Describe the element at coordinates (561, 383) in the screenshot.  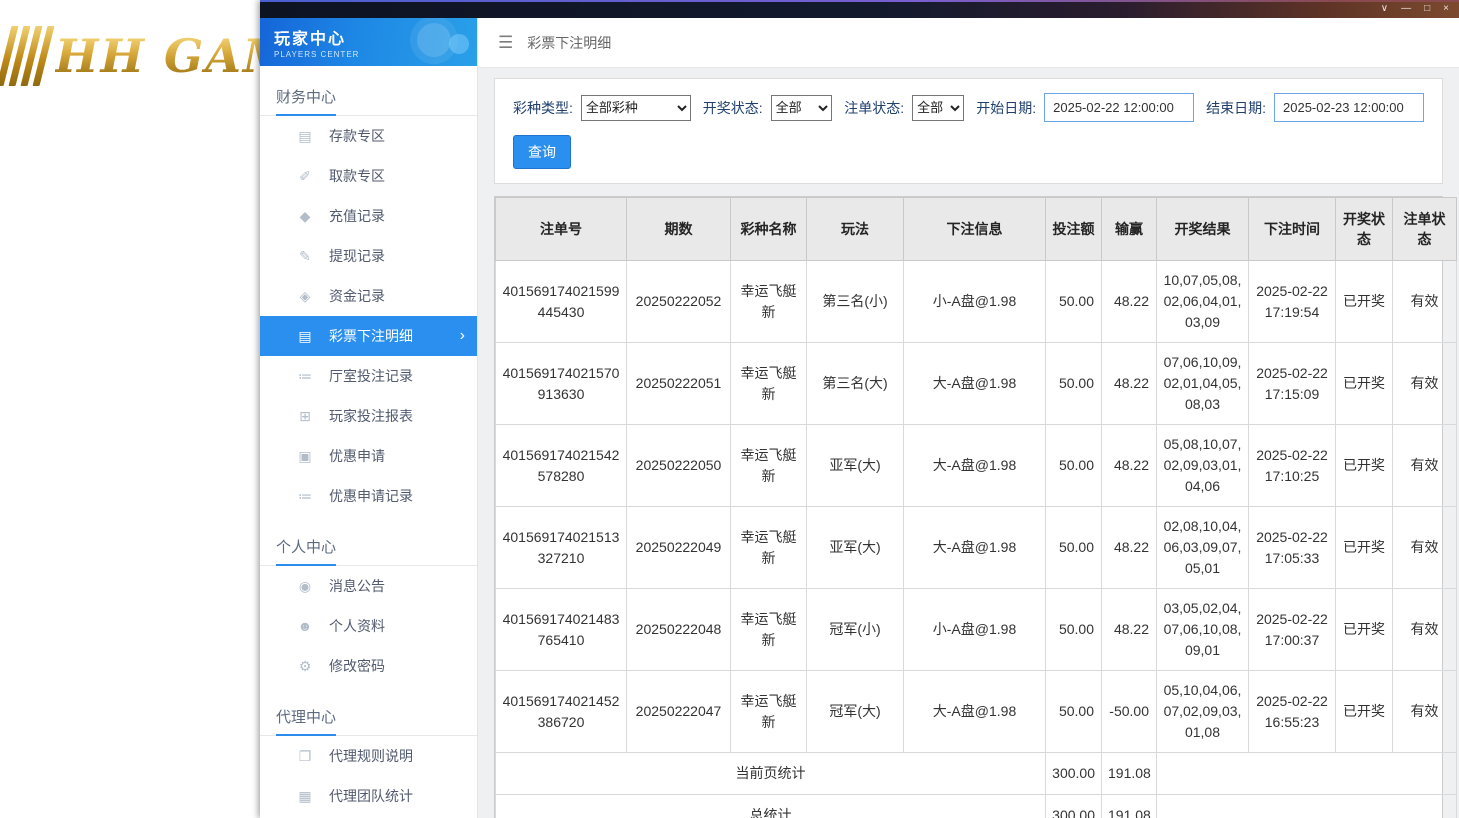
I see `table-cell: 401569174021570913630` at that location.